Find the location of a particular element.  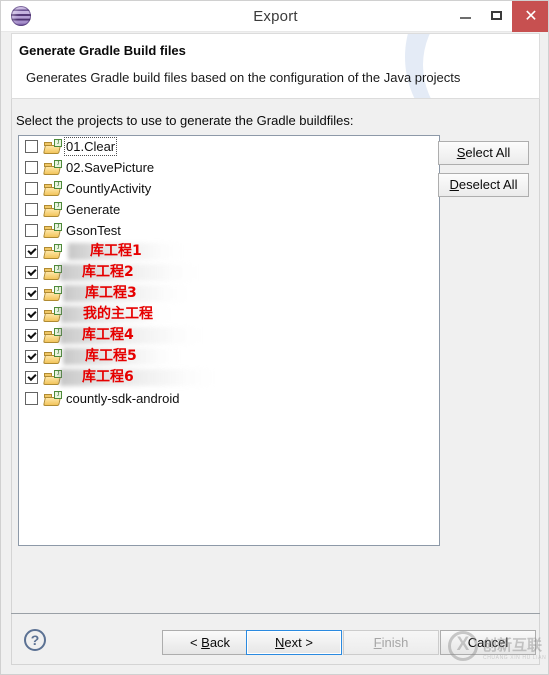

deselect-all-button: Deselect All is located at coordinates (483, 185).